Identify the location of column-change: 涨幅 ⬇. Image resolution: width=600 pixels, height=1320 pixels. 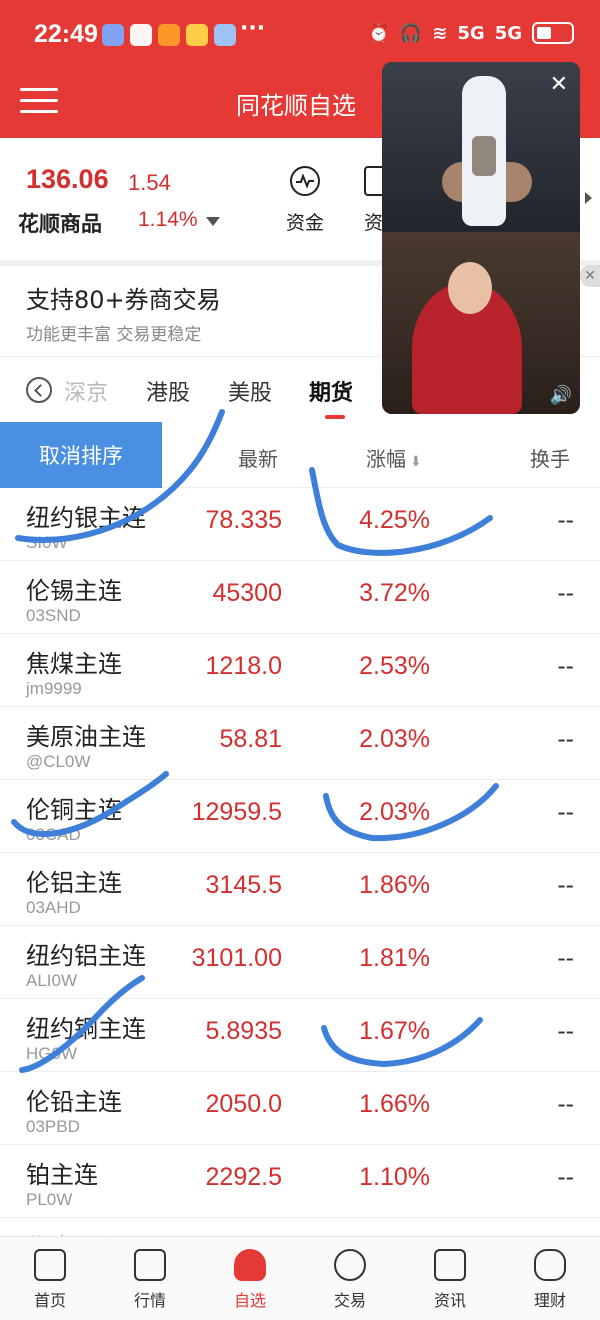
(394, 457).